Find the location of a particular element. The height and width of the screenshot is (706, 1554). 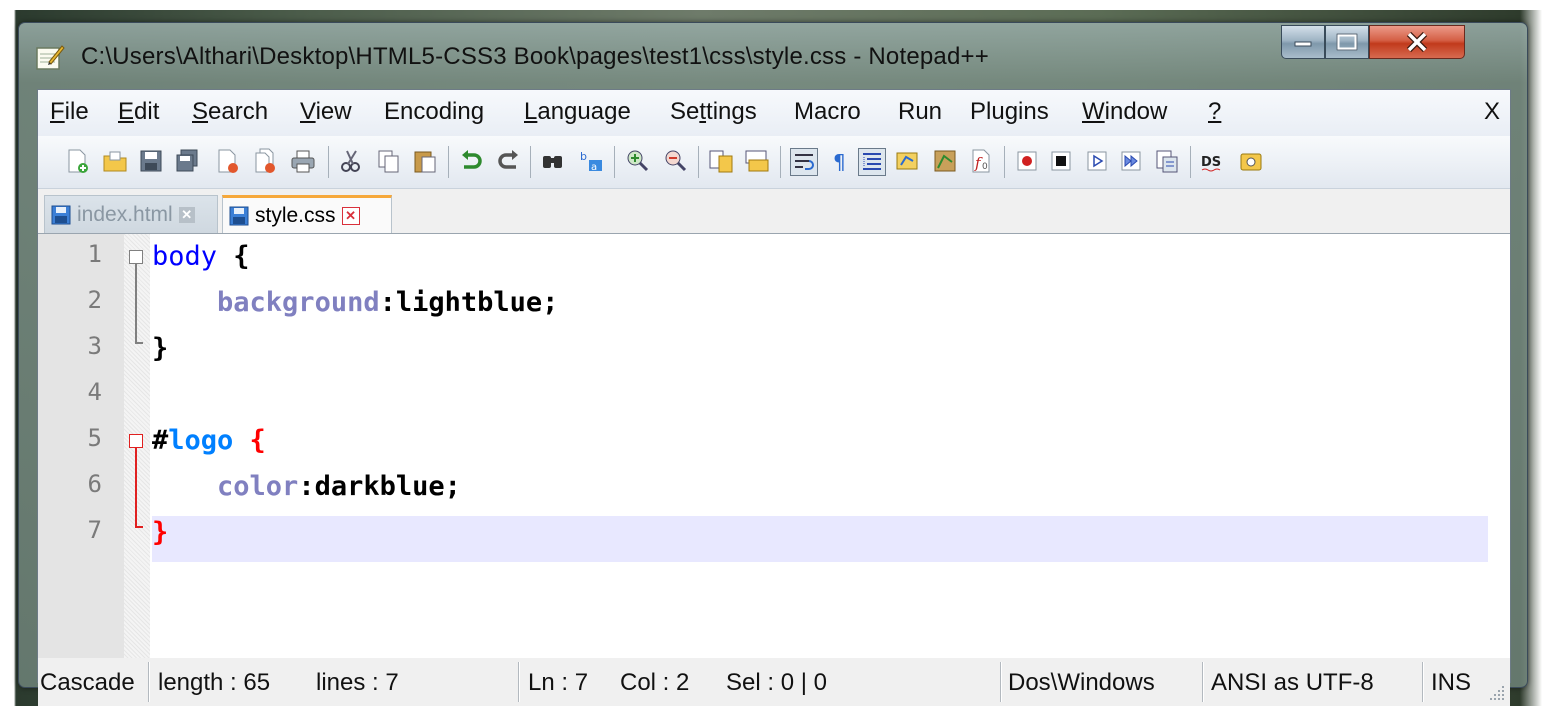

line-number: 4 is located at coordinates (94, 392).